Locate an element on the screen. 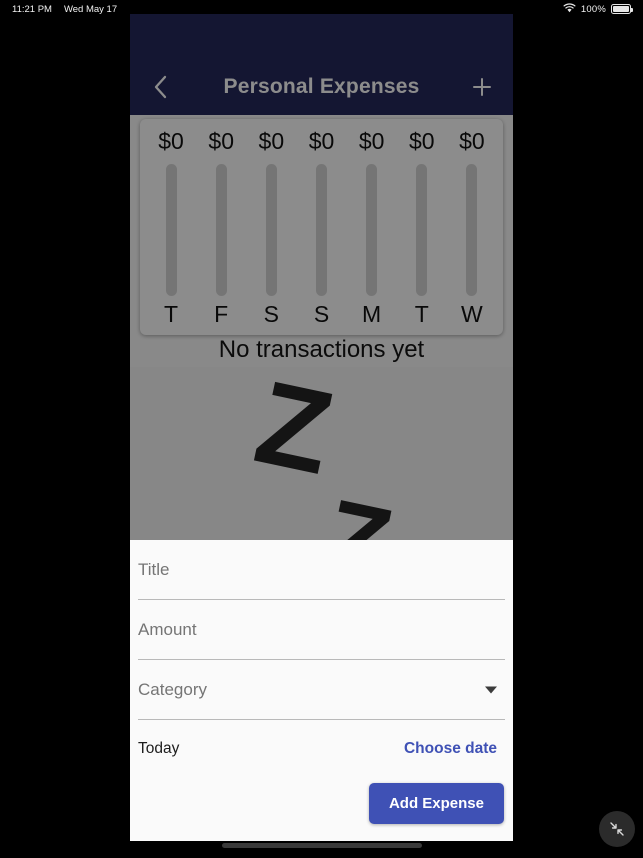 The width and height of the screenshot is (643, 858). empty-state-illustration: Z Z is located at coordinates (321, 454).